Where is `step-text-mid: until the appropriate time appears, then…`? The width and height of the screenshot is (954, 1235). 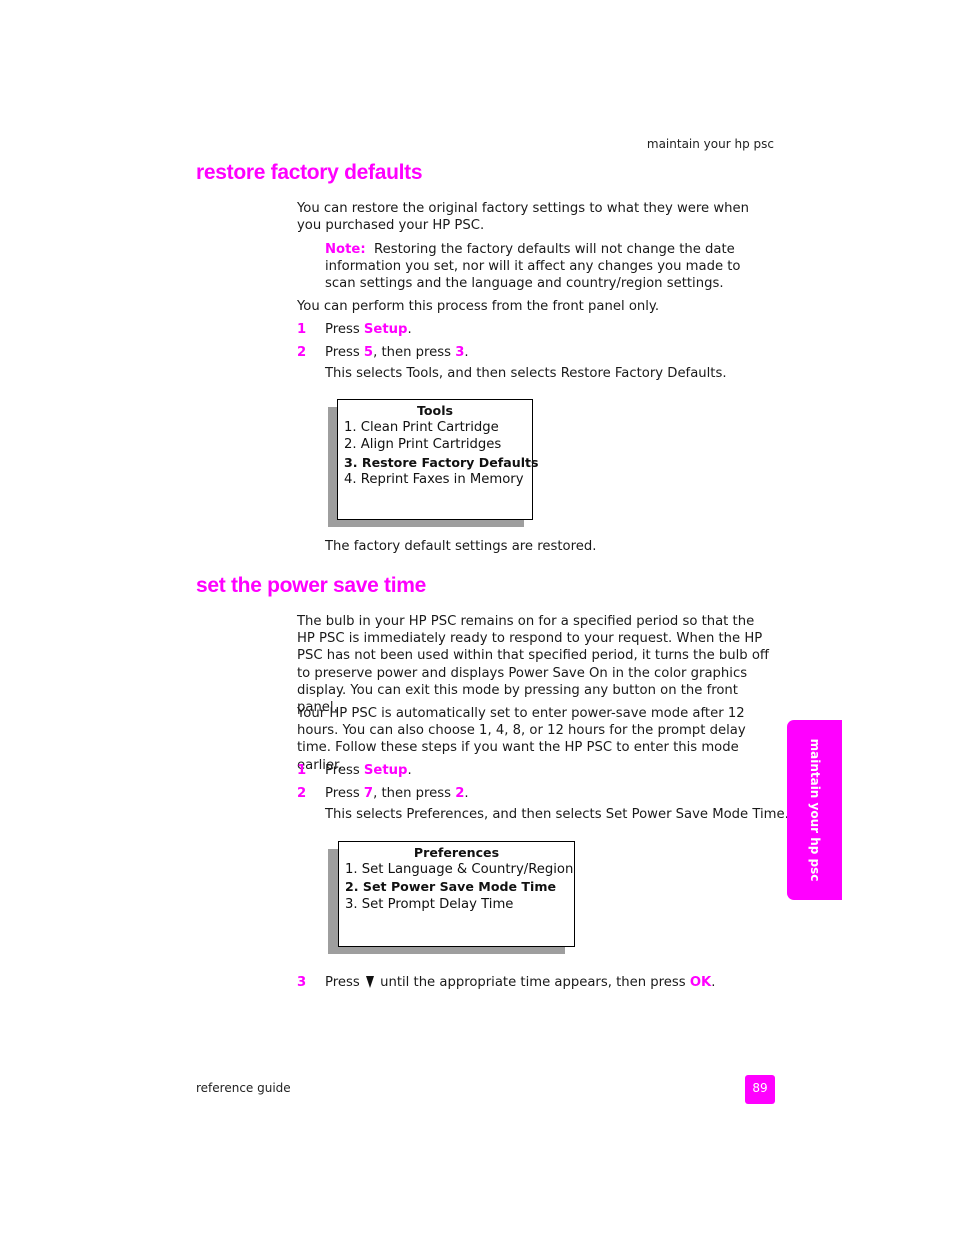
step-text-mid: until the appropriate time appears, then… is located at coordinates (535, 982).